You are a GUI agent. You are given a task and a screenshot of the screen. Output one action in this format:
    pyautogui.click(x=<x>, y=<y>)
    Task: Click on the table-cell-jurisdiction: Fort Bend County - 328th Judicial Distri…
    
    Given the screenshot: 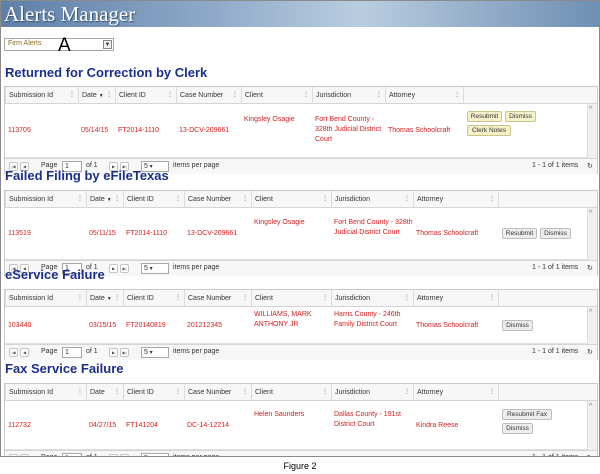 What is the action you would take?
    pyautogui.click(x=348, y=129)
    